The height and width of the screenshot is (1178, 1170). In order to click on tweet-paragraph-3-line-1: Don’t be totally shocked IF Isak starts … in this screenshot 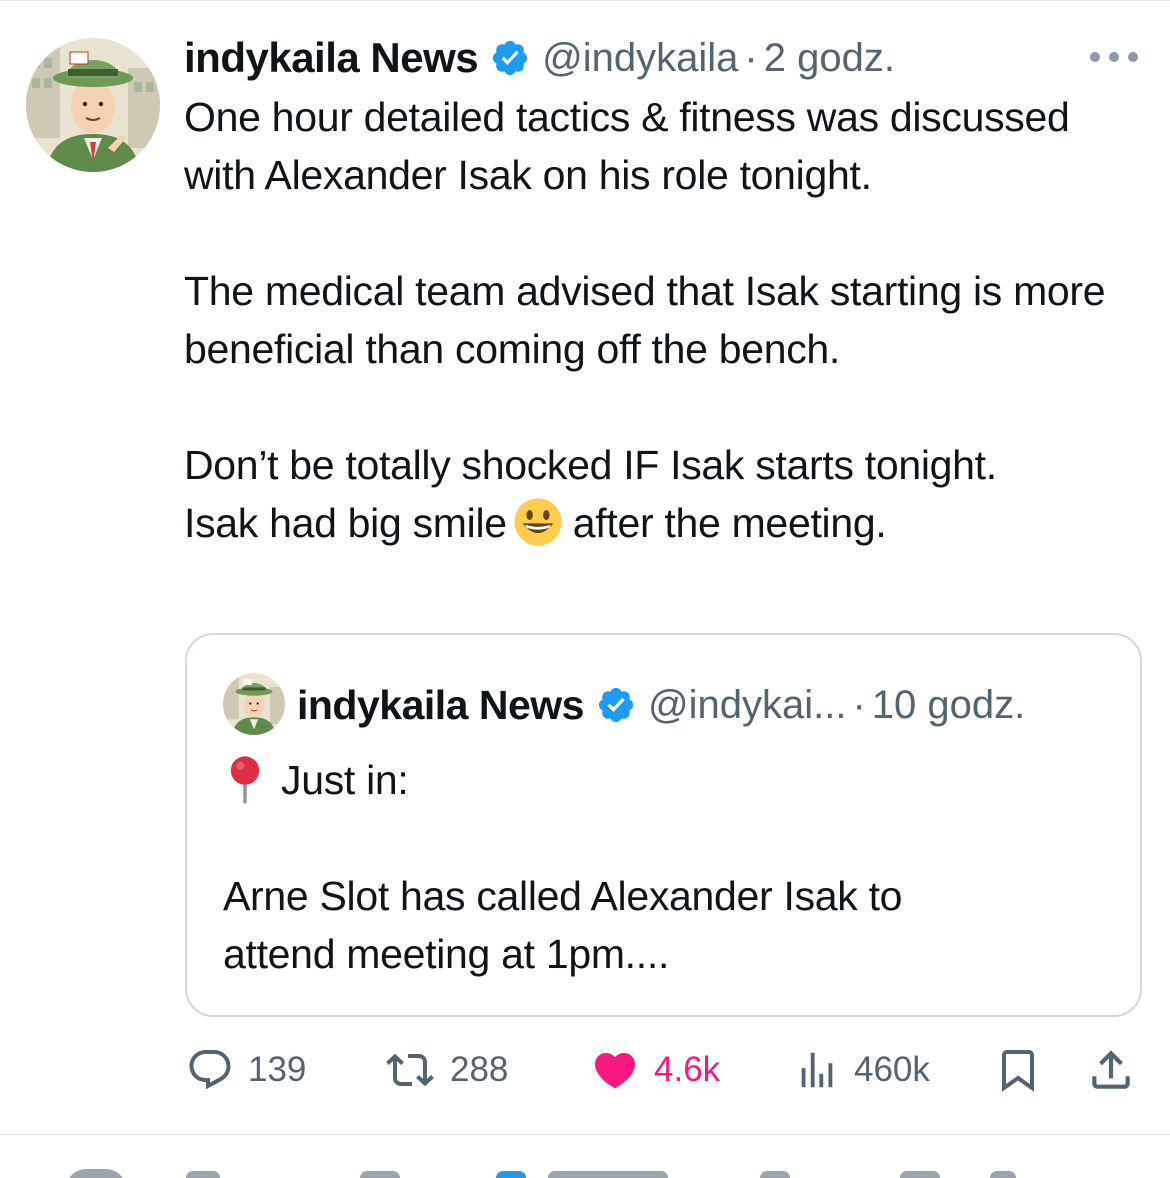, I will do `click(590, 465)`.